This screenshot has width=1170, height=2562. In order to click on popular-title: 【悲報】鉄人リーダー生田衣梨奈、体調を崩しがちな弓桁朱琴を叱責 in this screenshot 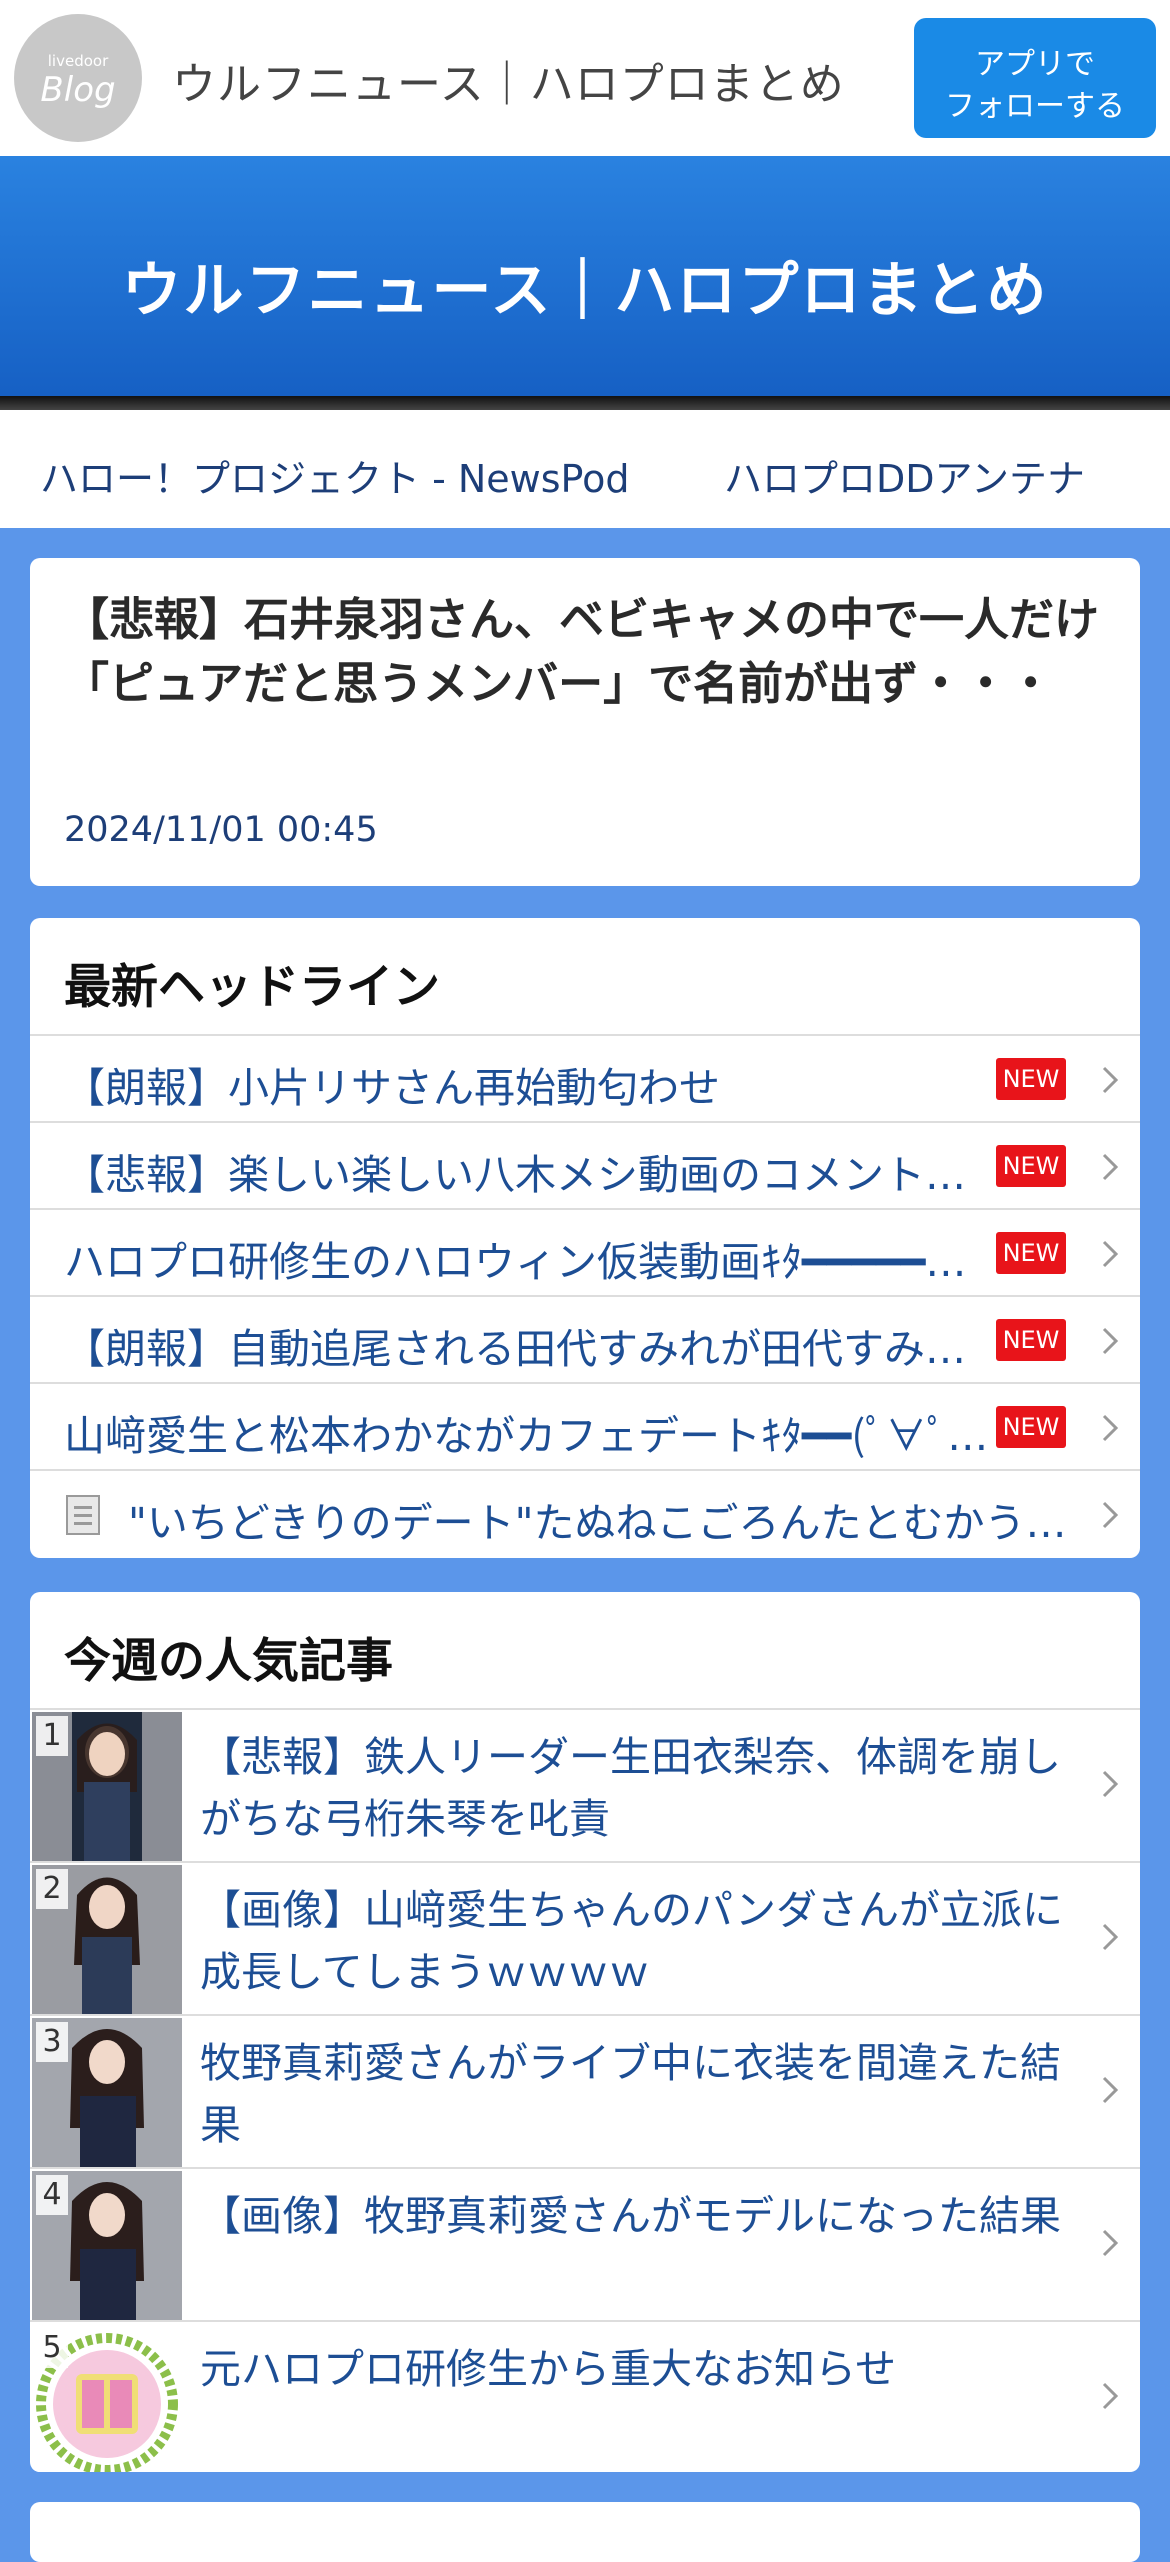, I will do `click(630, 1788)`.